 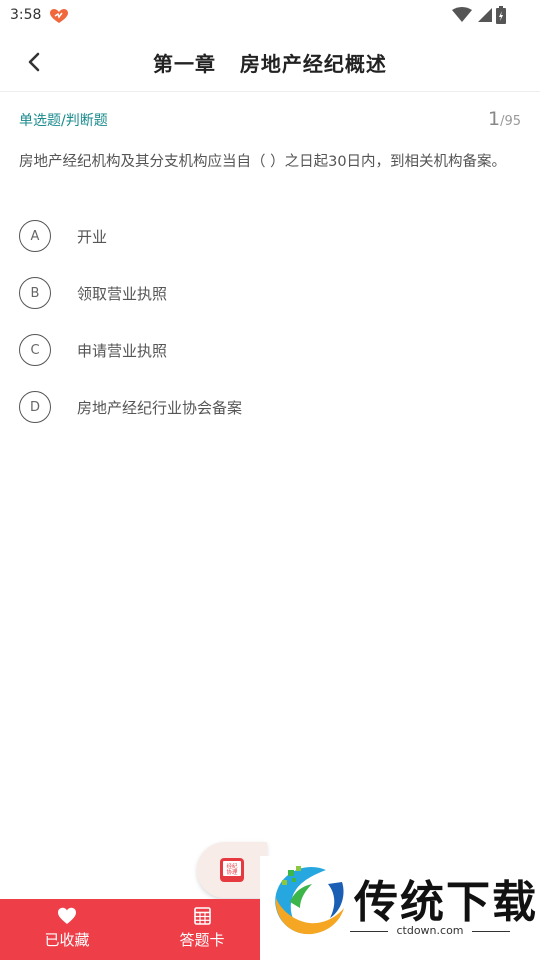 What do you see at coordinates (63, 121) in the screenshot?
I see `question-type-label: 单选题/判断题` at bounding box center [63, 121].